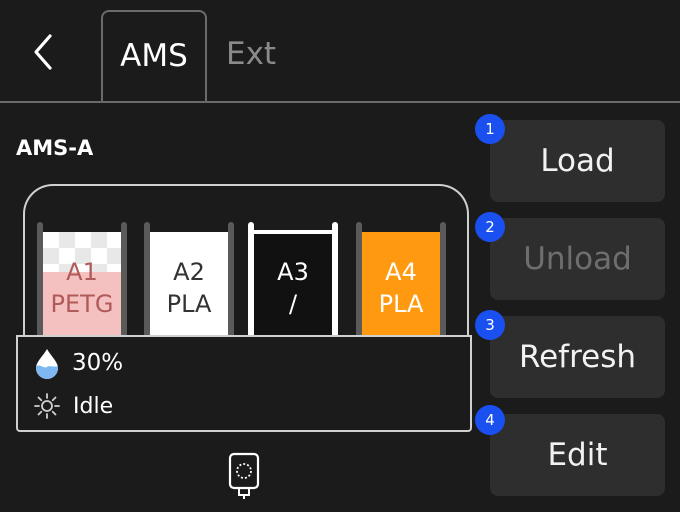  Describe the element at coordinates (577, 455) in the screenshot. I see `edit-button: Edit` at that location.